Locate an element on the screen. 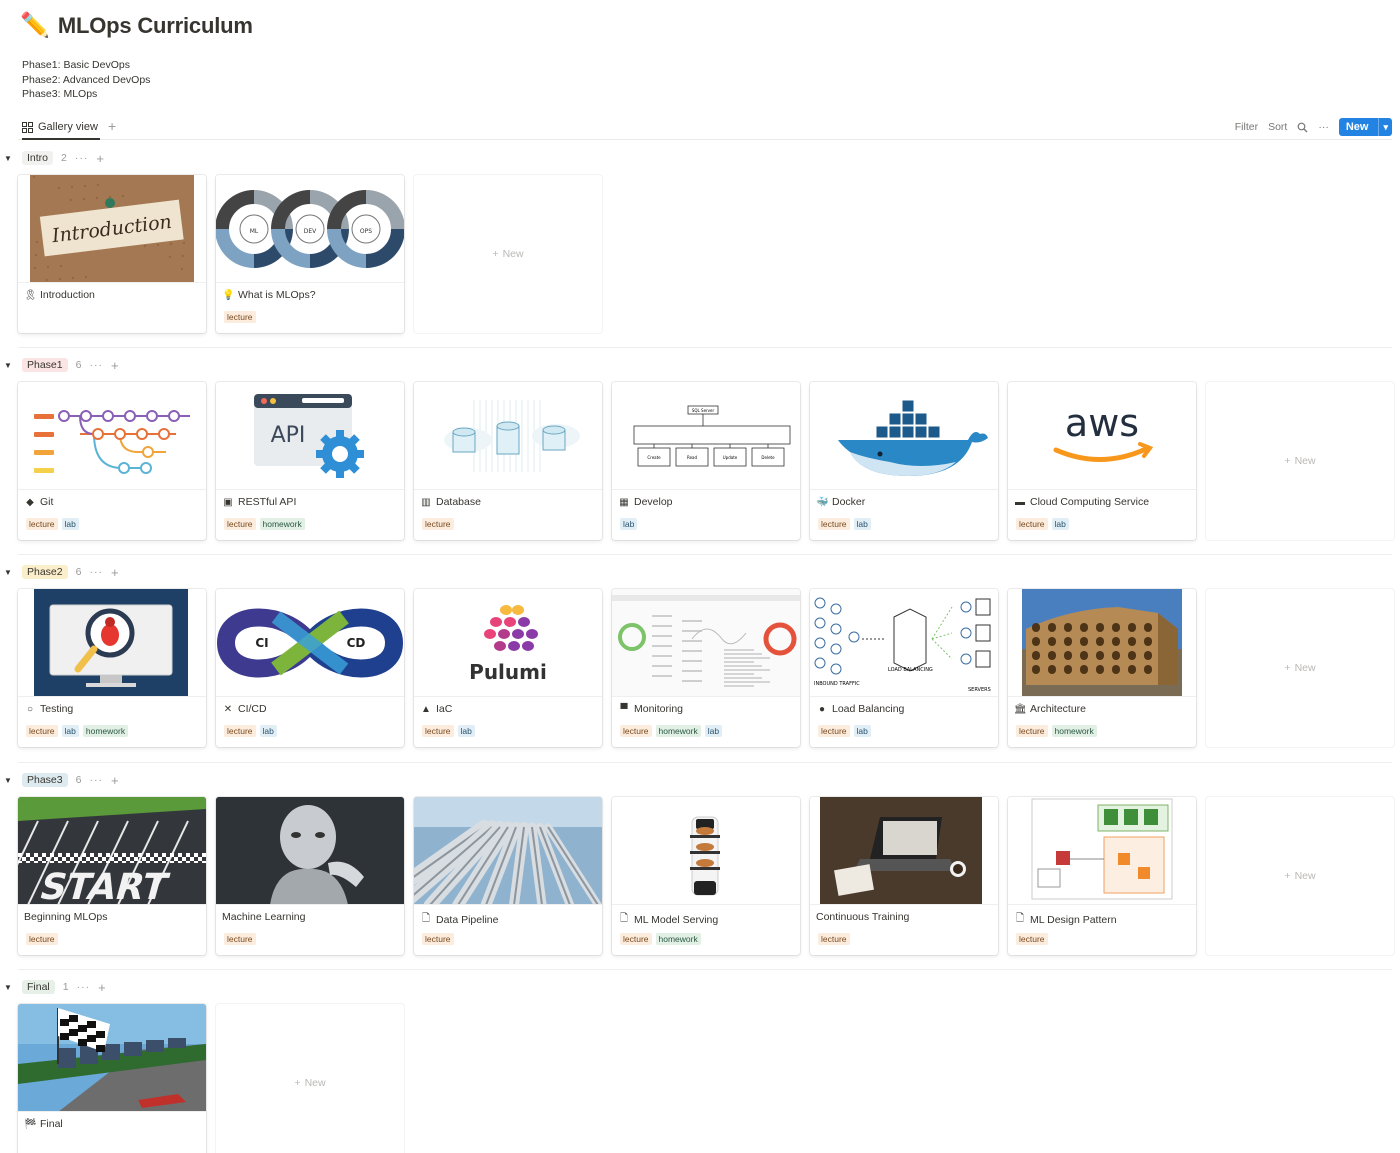 The height and width of the screenshot is (1153, 1400). chevron-down-icon: ▾ is located at coordinates (1385, 127).